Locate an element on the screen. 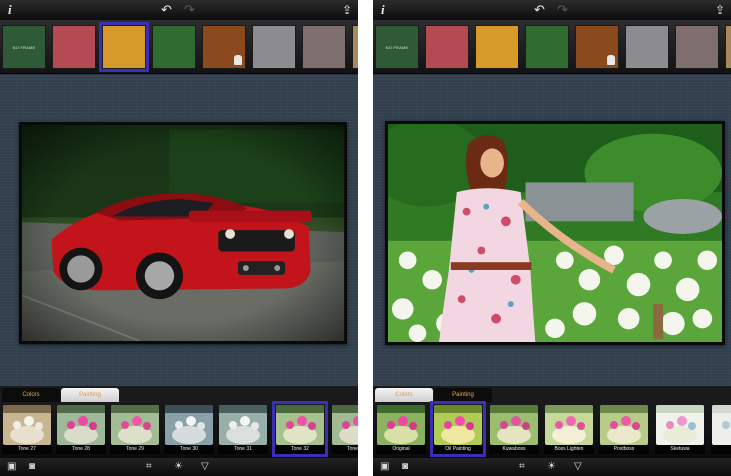 Image resolution: width=731 pixels, height=476 pixels. effect-thumb-label: Oil Painting is located at coordinates (458, 449).